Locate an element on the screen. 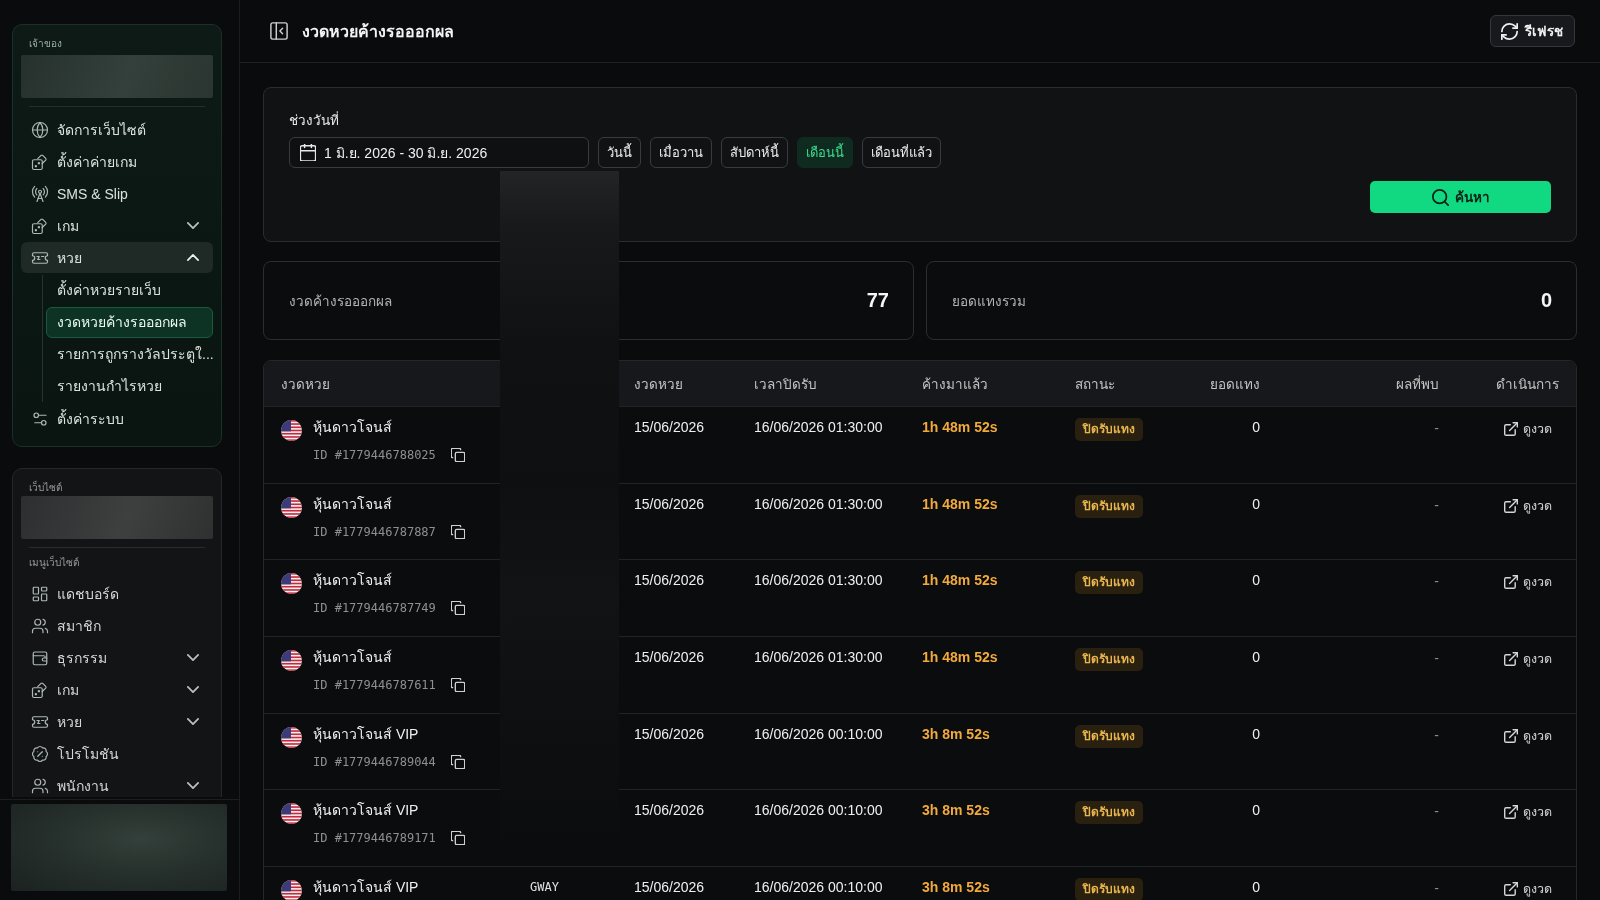 This screenshot has height=900, width=1600. refresh-icon is located at coordinates (1509, 31).